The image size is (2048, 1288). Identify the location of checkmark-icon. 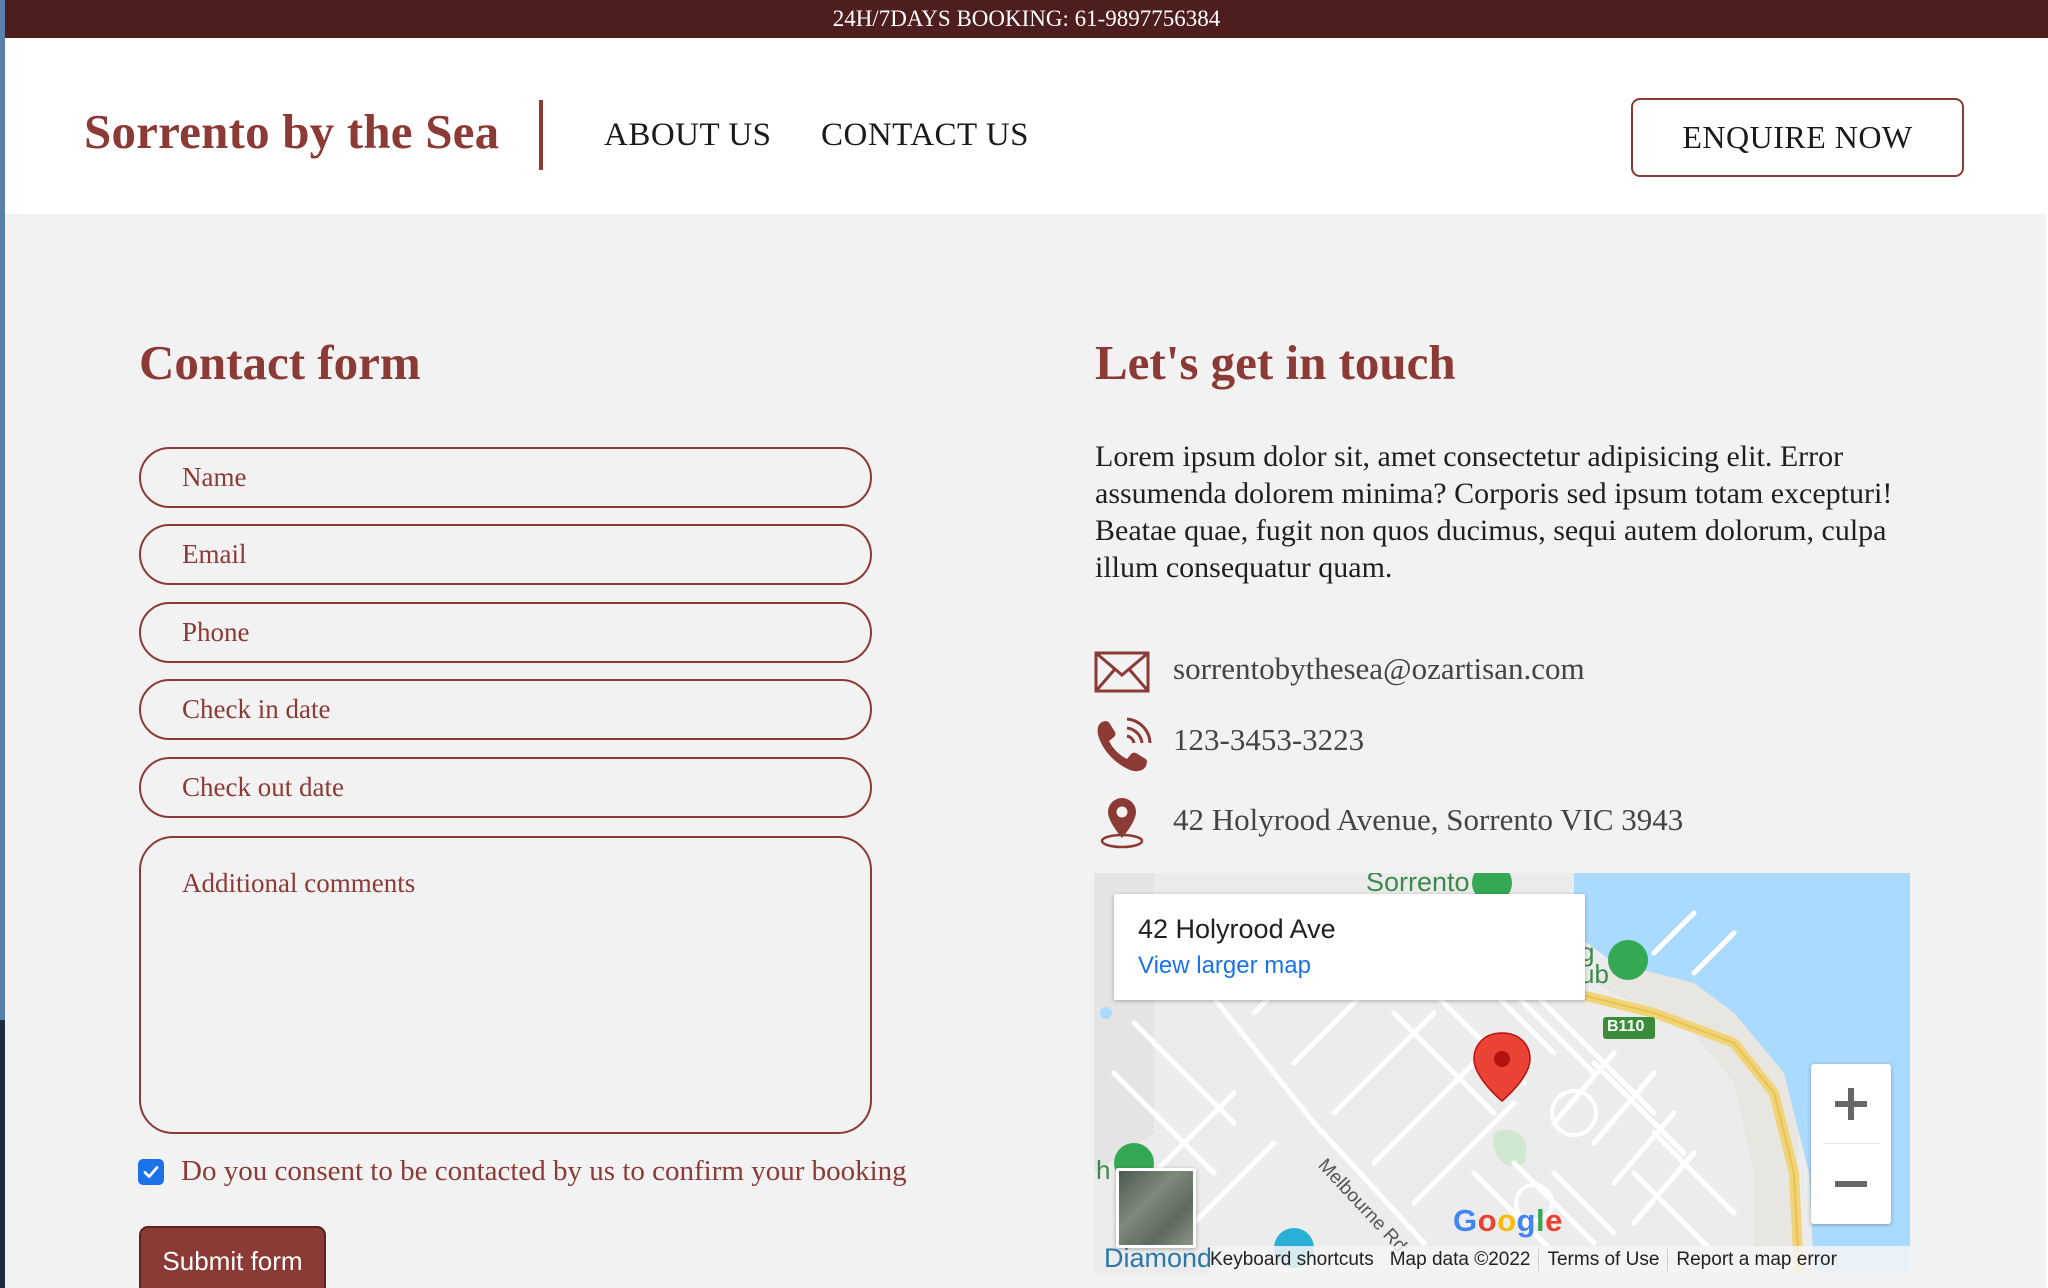
(151, 1172).